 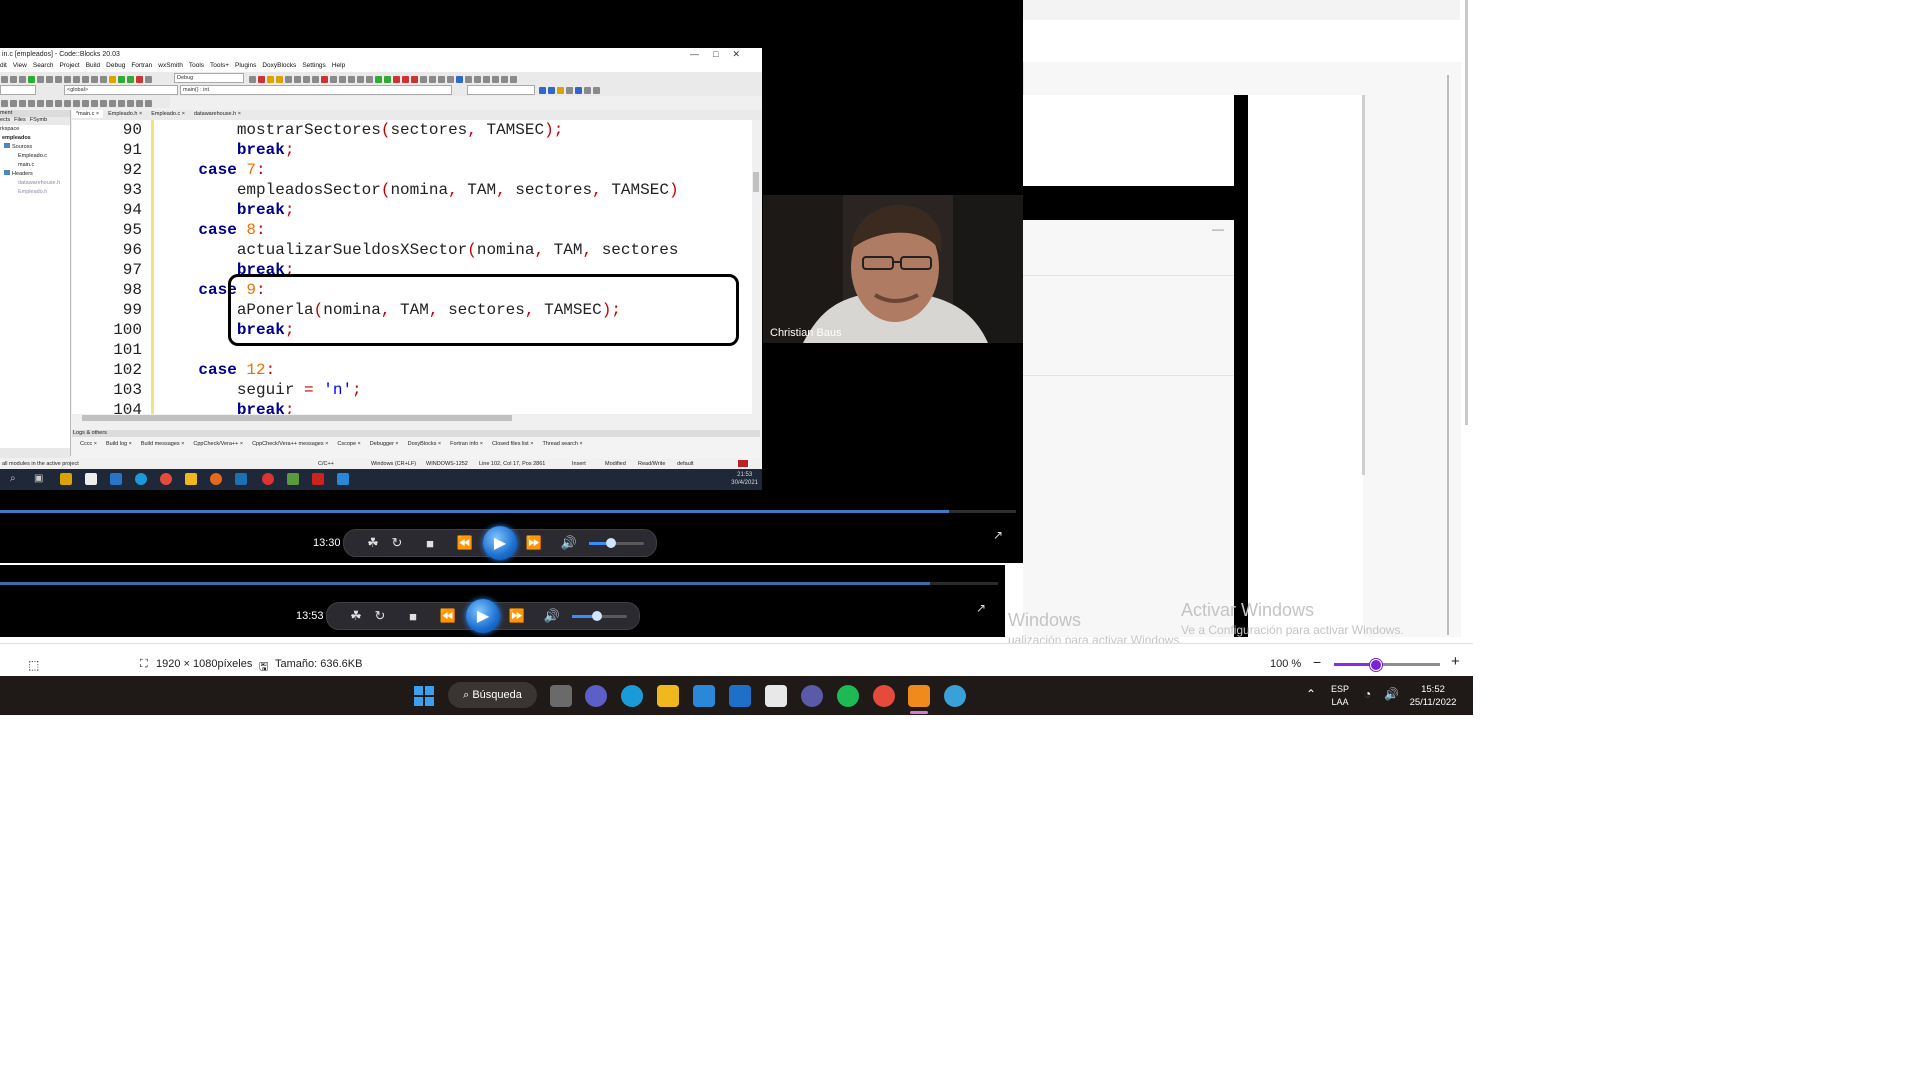 I want to click on language-indicator: ESP LAA, so click(x=1340, y=696).